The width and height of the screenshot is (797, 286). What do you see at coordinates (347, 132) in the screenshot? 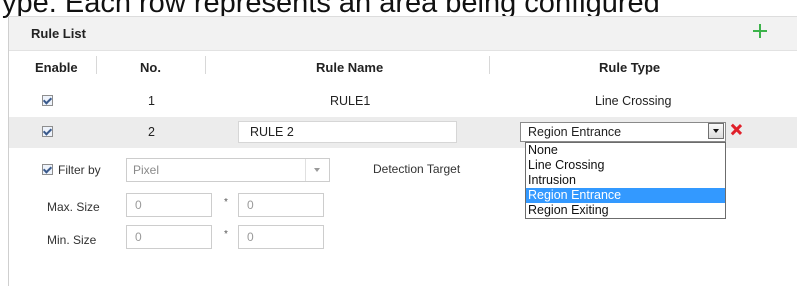
I see `rule-2-name-input` at bounding box center [347, 132].